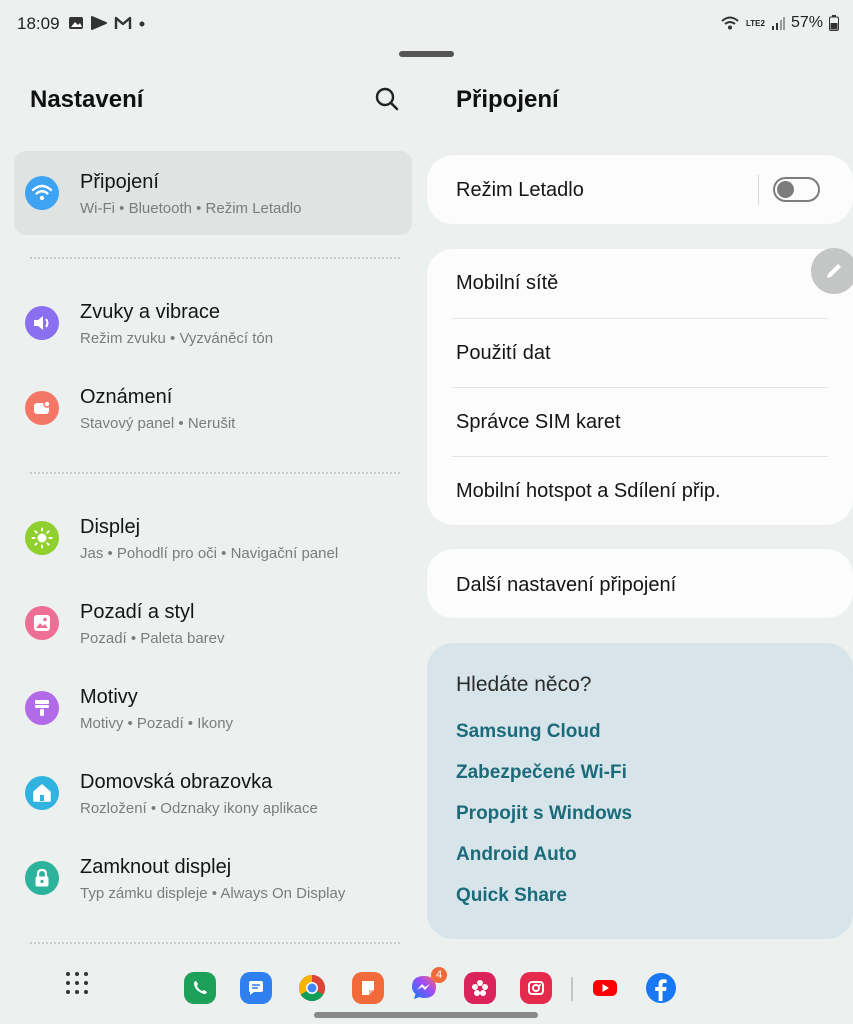 This screenshot has width=853, height=1024. What do you see at coordinates (77, 983) in the screenshot?
I see `app-drawer-button` at bounding box center [77, 983].